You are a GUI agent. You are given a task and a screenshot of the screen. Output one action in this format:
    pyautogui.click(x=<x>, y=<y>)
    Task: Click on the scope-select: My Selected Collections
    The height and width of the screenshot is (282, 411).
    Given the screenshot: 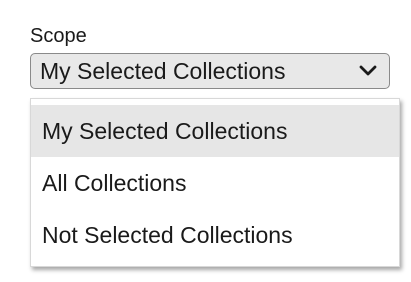 What is the action you would take?
    pyautogui.click(x=210, y=71)
    